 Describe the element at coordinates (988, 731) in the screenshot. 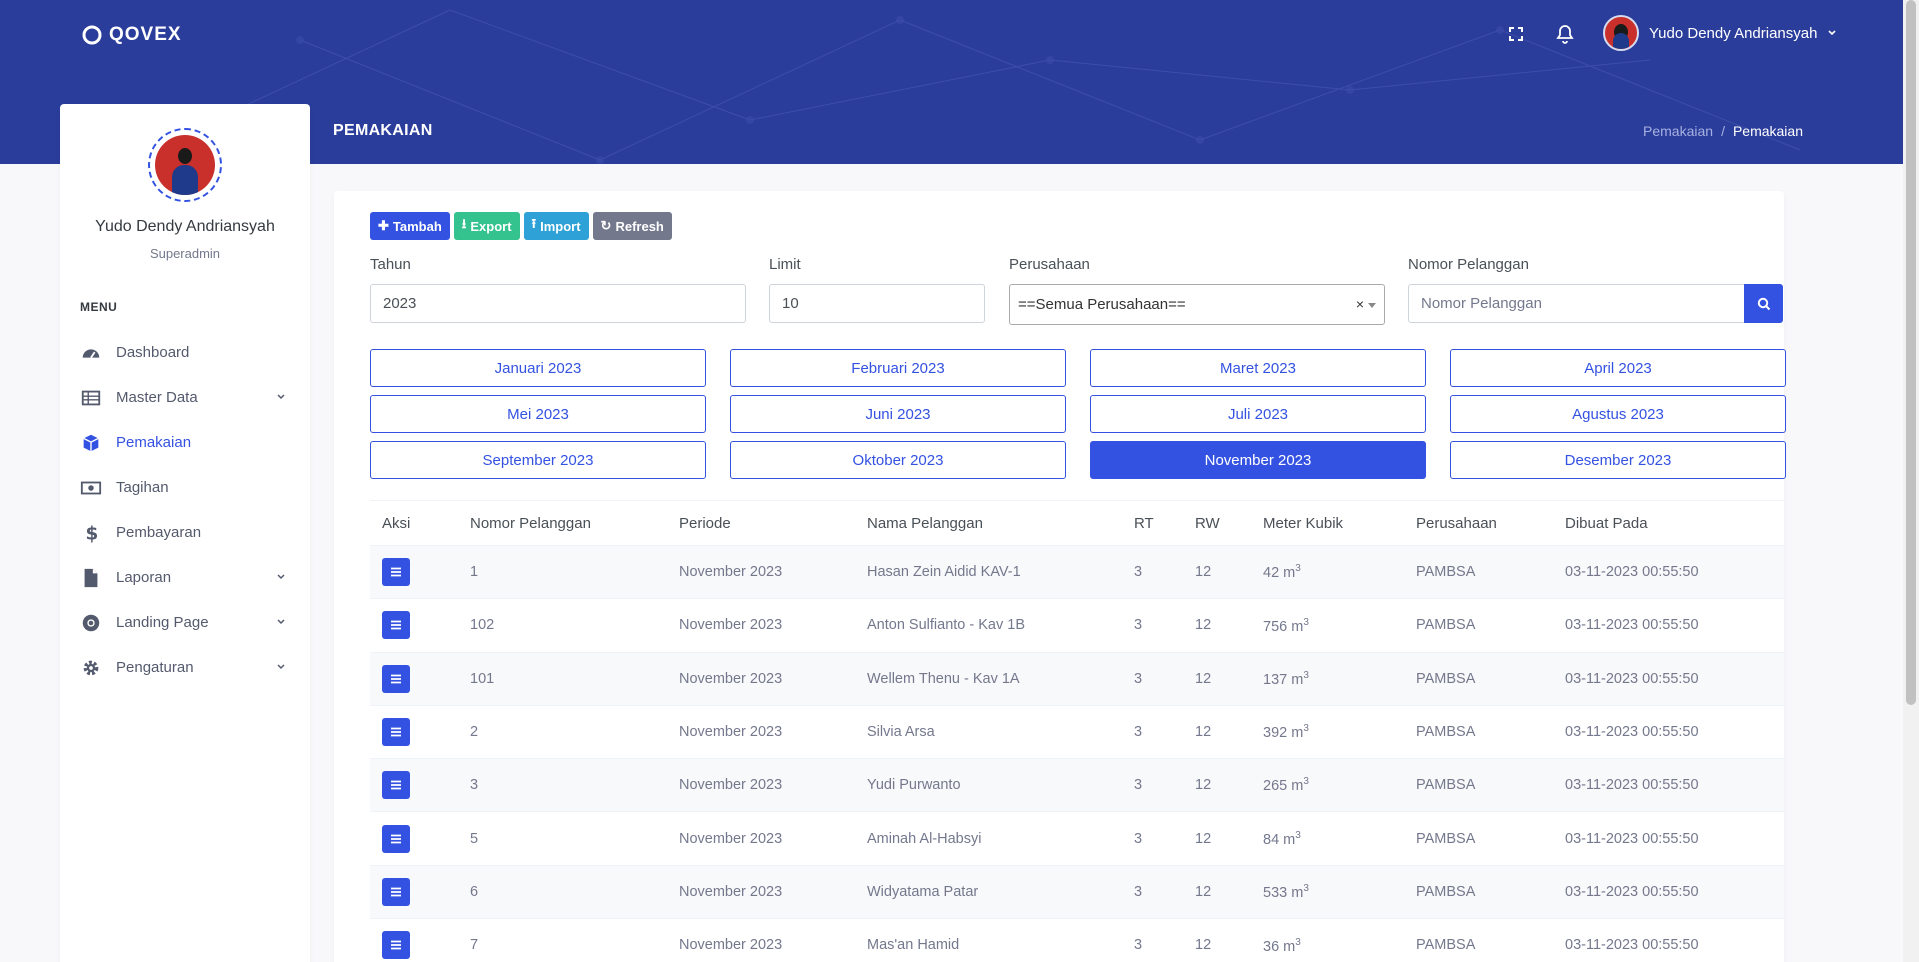

I see `cell-nama: Silvia Arsa` at that location.